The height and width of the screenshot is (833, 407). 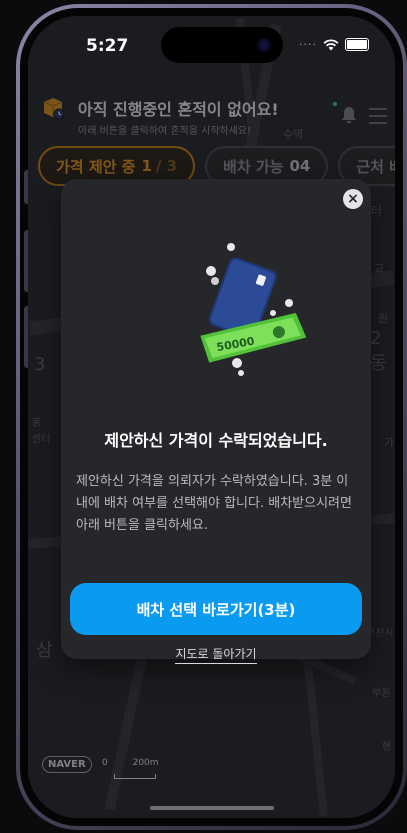 What do you see at coordinates (331, 44) in the screenshot?
I see `wifi-icon` at bounding box center [331, 44].